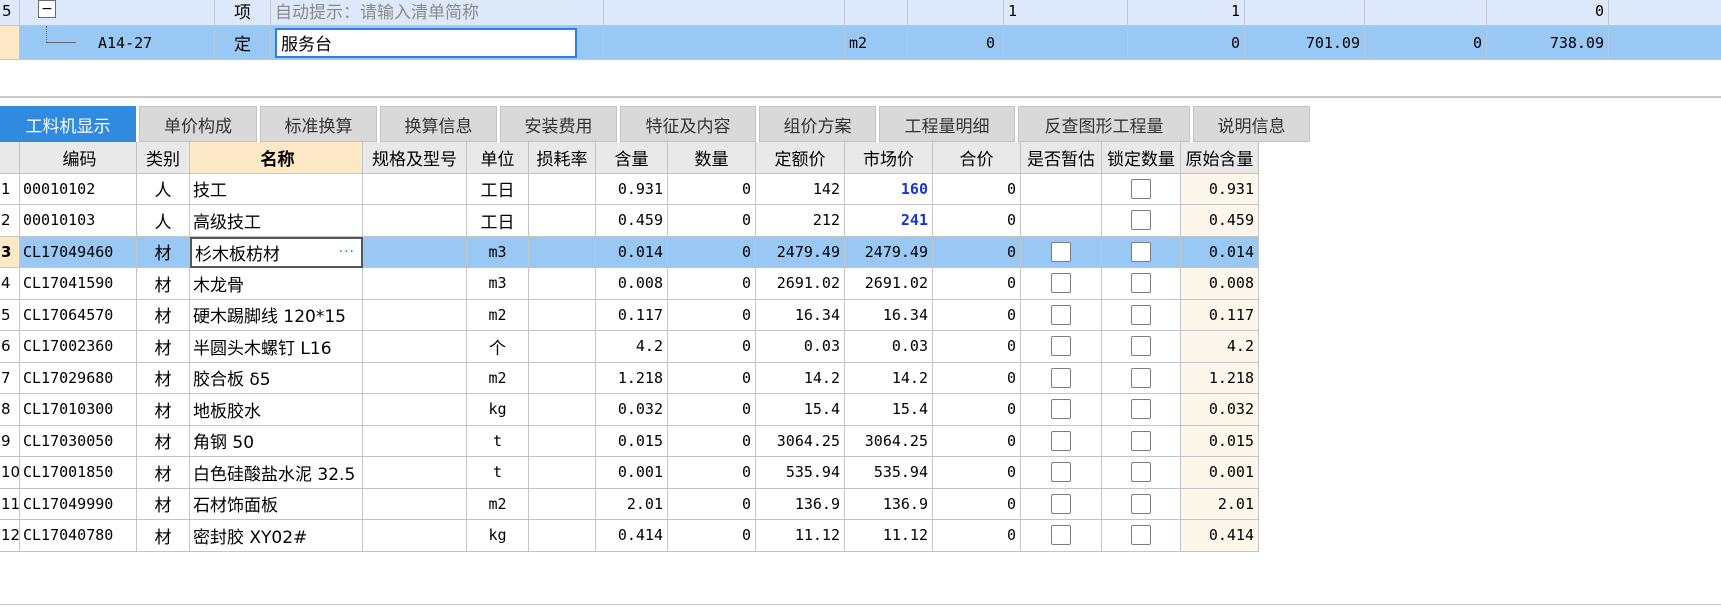 Image resolution: width=1721 pixels, height=612 pixels. Describe the element at coordinates (78, 221) in the screenshot. I see `code-cell: 00010103` at that location.